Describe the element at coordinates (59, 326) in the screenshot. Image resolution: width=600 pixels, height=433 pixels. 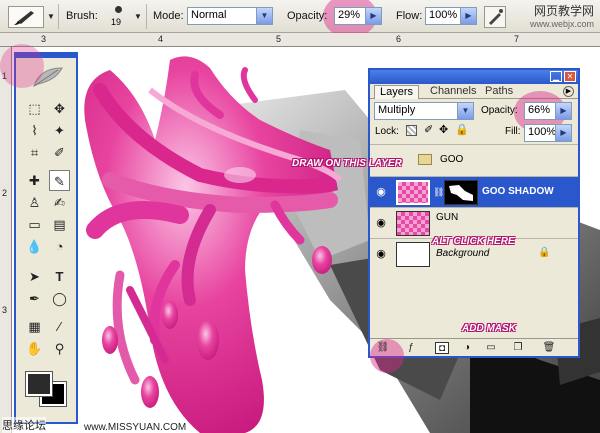
I see `eyedropper-icon: ⁄` at that location.